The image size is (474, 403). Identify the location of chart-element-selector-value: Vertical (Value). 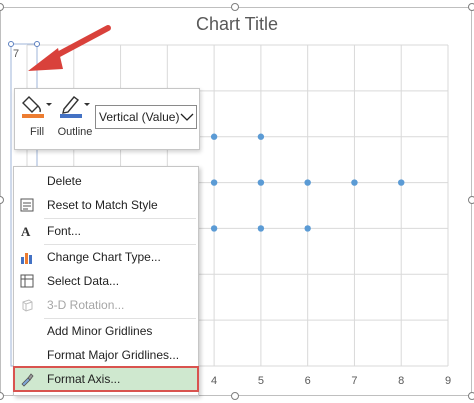
(139, 117).